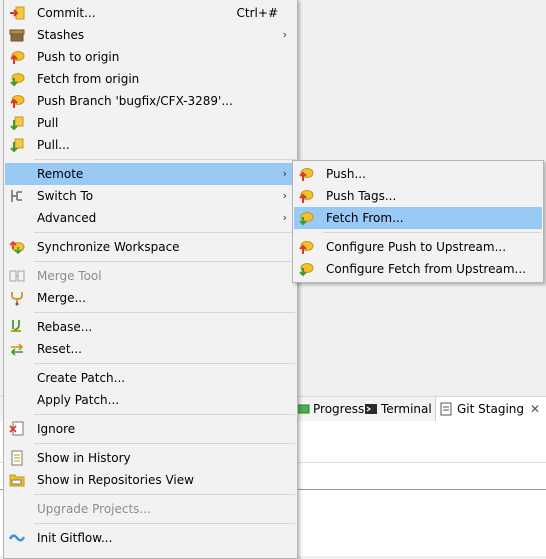 This screenshot has width=546, height=559. What do you see at coordinates (150, 458) in the screenshot?
I see `menu-item-show-in-history: Show in History` at bounding box center [150, 458].